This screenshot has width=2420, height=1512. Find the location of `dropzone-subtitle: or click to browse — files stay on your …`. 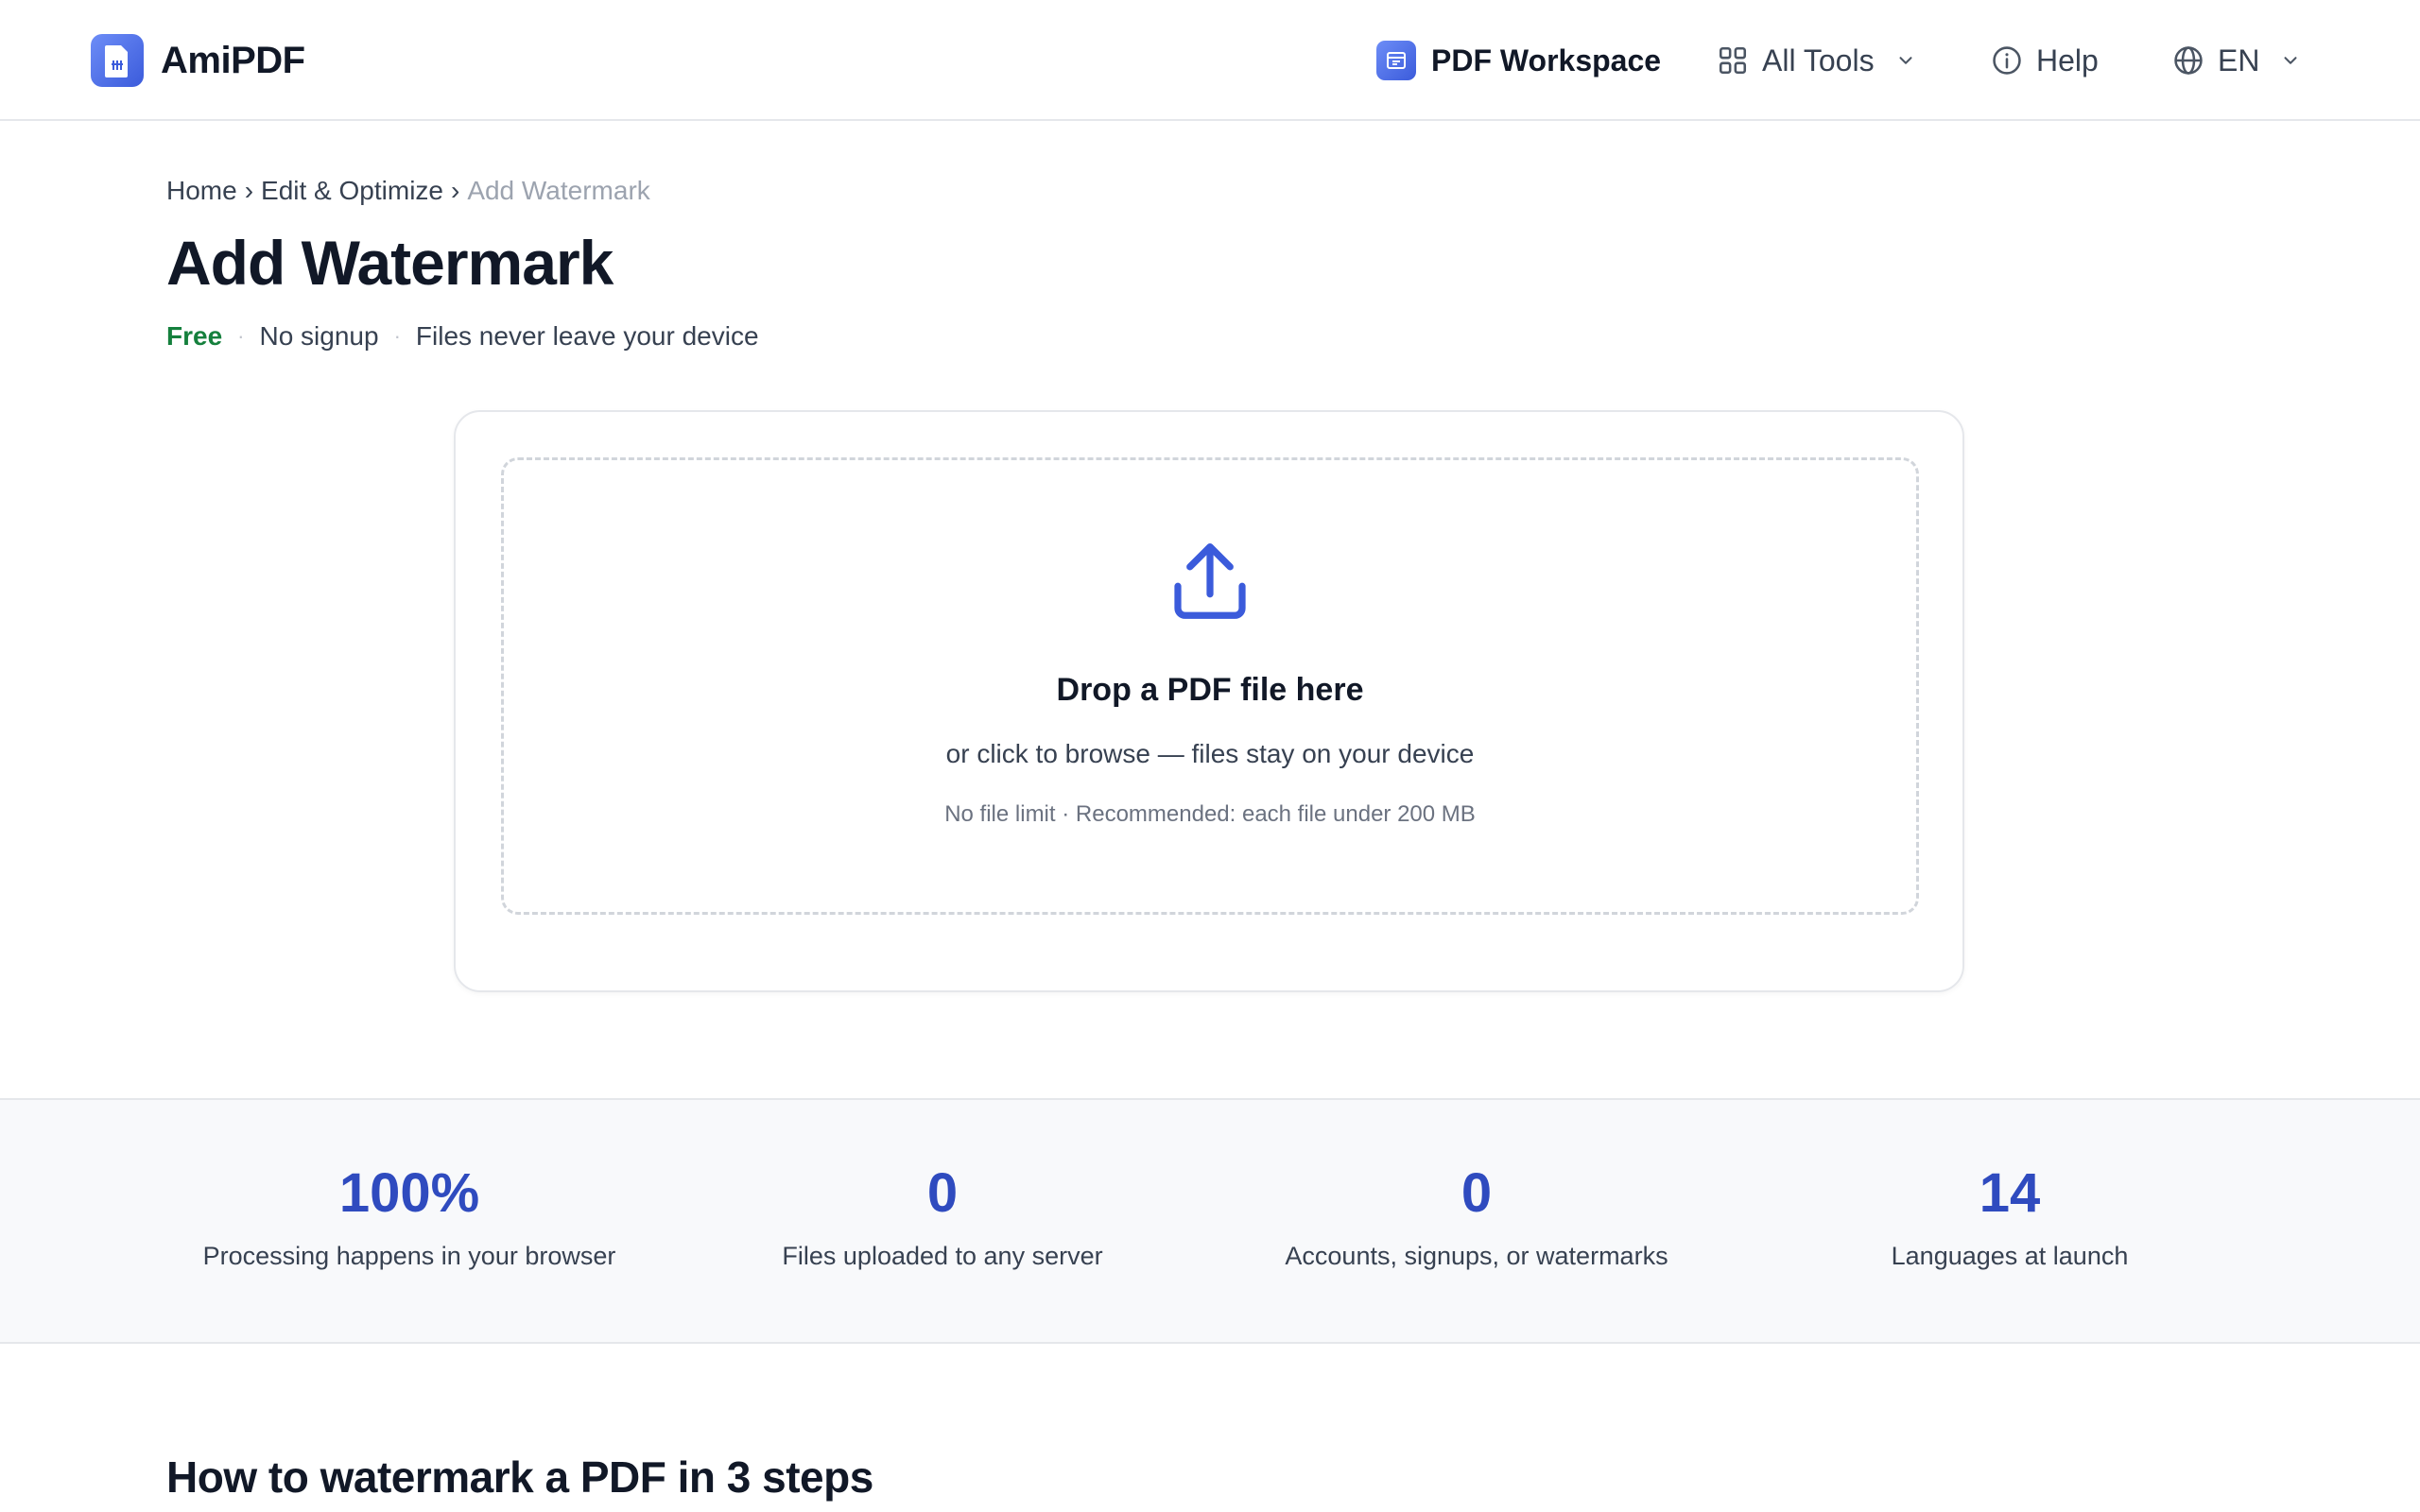

dropzone-subtitle: or click to browse — files stay on your … is located at coordinates (1210, 753).